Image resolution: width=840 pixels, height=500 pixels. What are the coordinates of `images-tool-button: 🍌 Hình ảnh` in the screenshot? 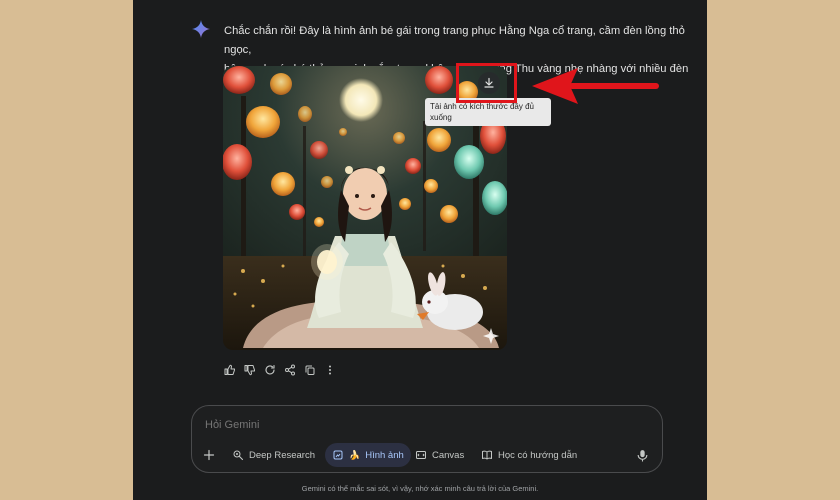 It's located at (368, 455).